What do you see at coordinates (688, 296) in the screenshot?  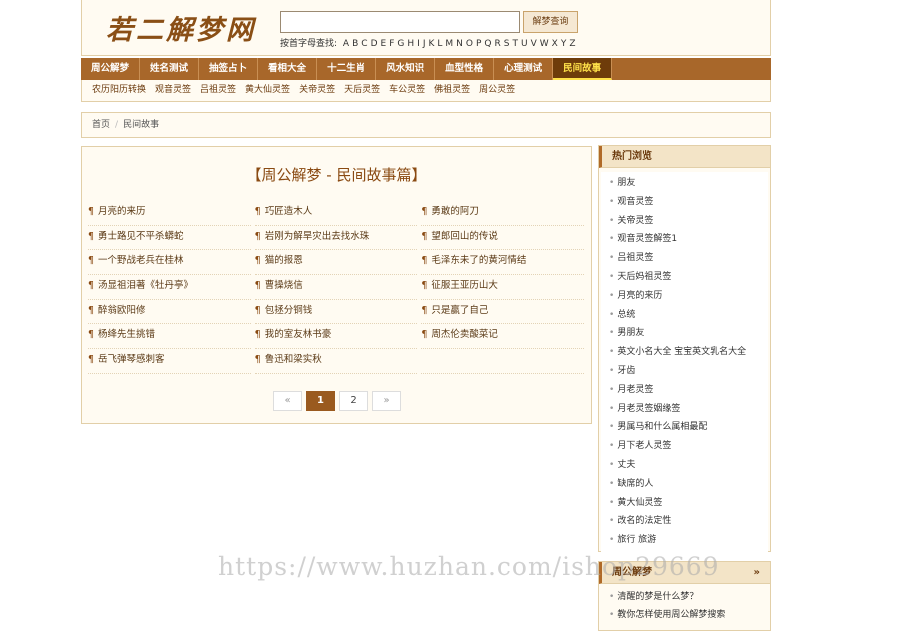 I see `popular-item: • 月亮的来历` at bounding box center [688, 296].